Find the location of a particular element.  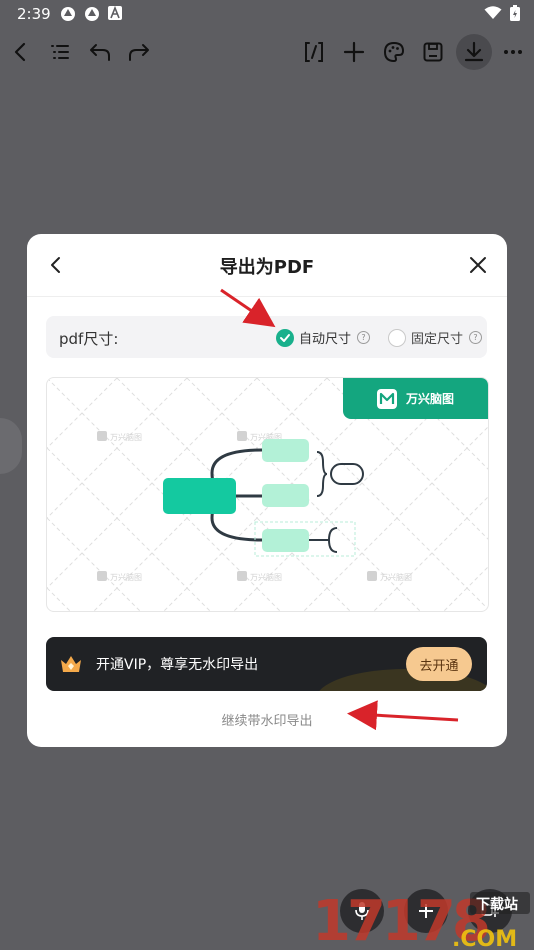

more-button is located at coordinates (513, 52).